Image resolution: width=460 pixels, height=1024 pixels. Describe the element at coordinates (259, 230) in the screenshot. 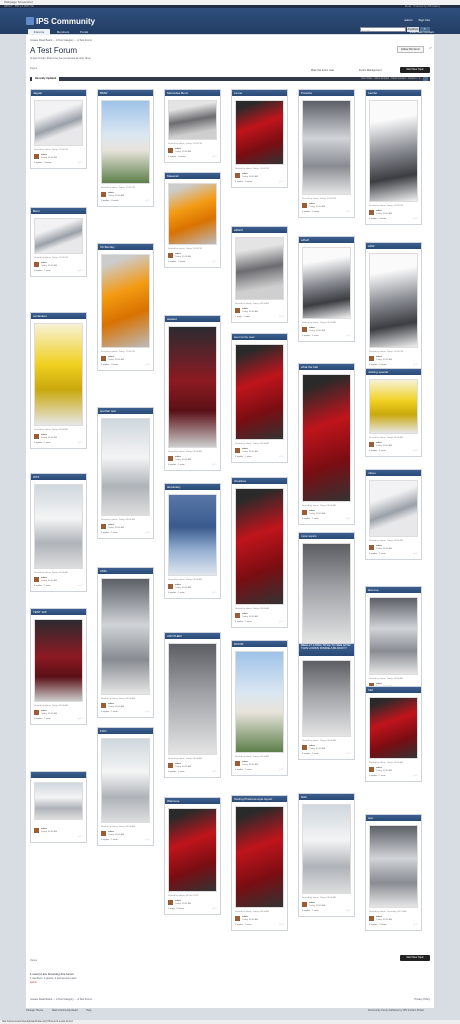

I see `topic-title: sdfsfsf` at that location.